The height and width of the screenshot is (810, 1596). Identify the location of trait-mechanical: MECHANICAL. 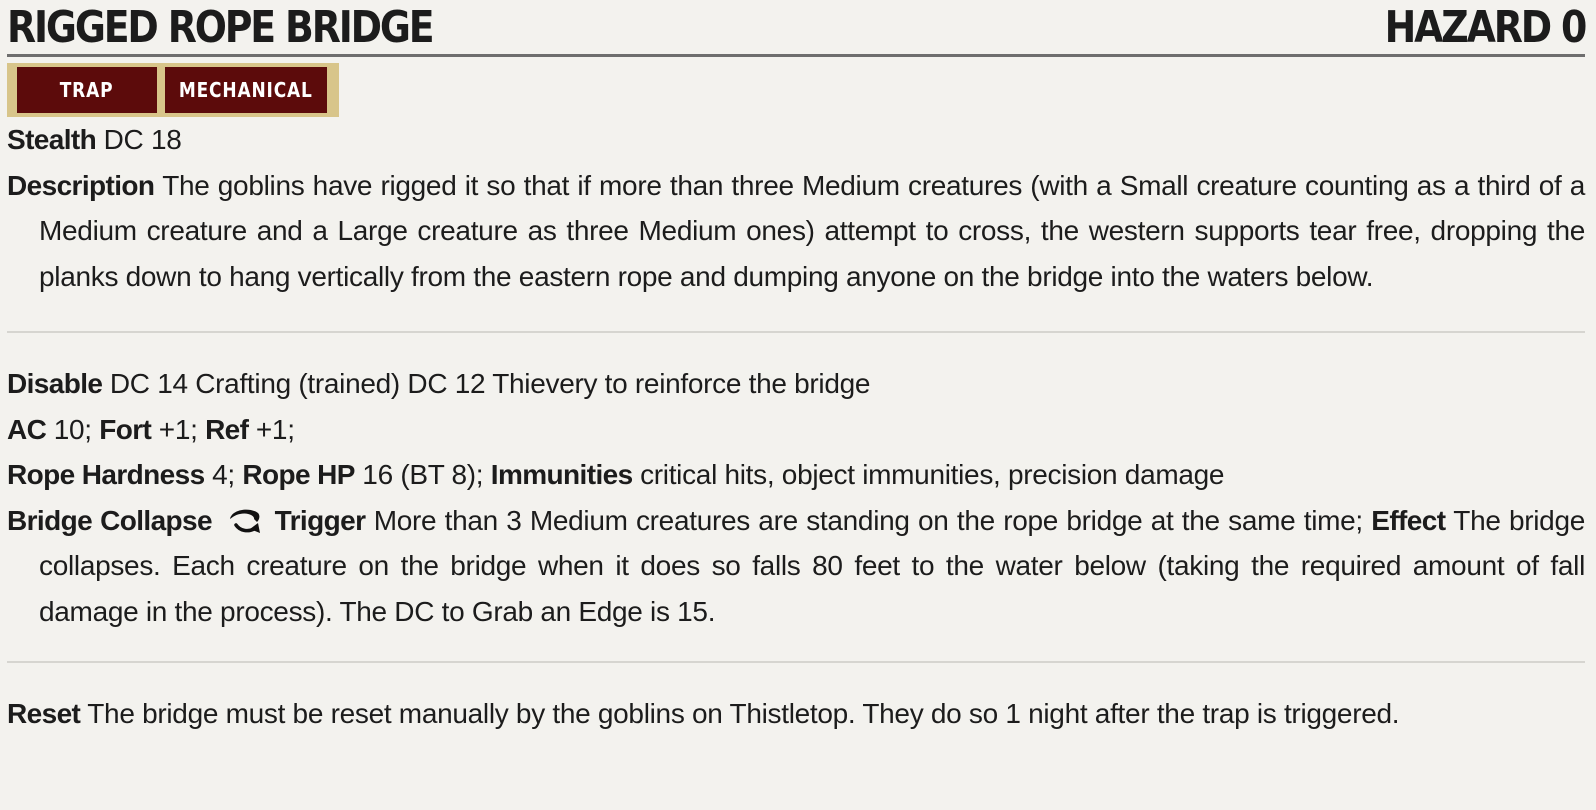
(246, 90).